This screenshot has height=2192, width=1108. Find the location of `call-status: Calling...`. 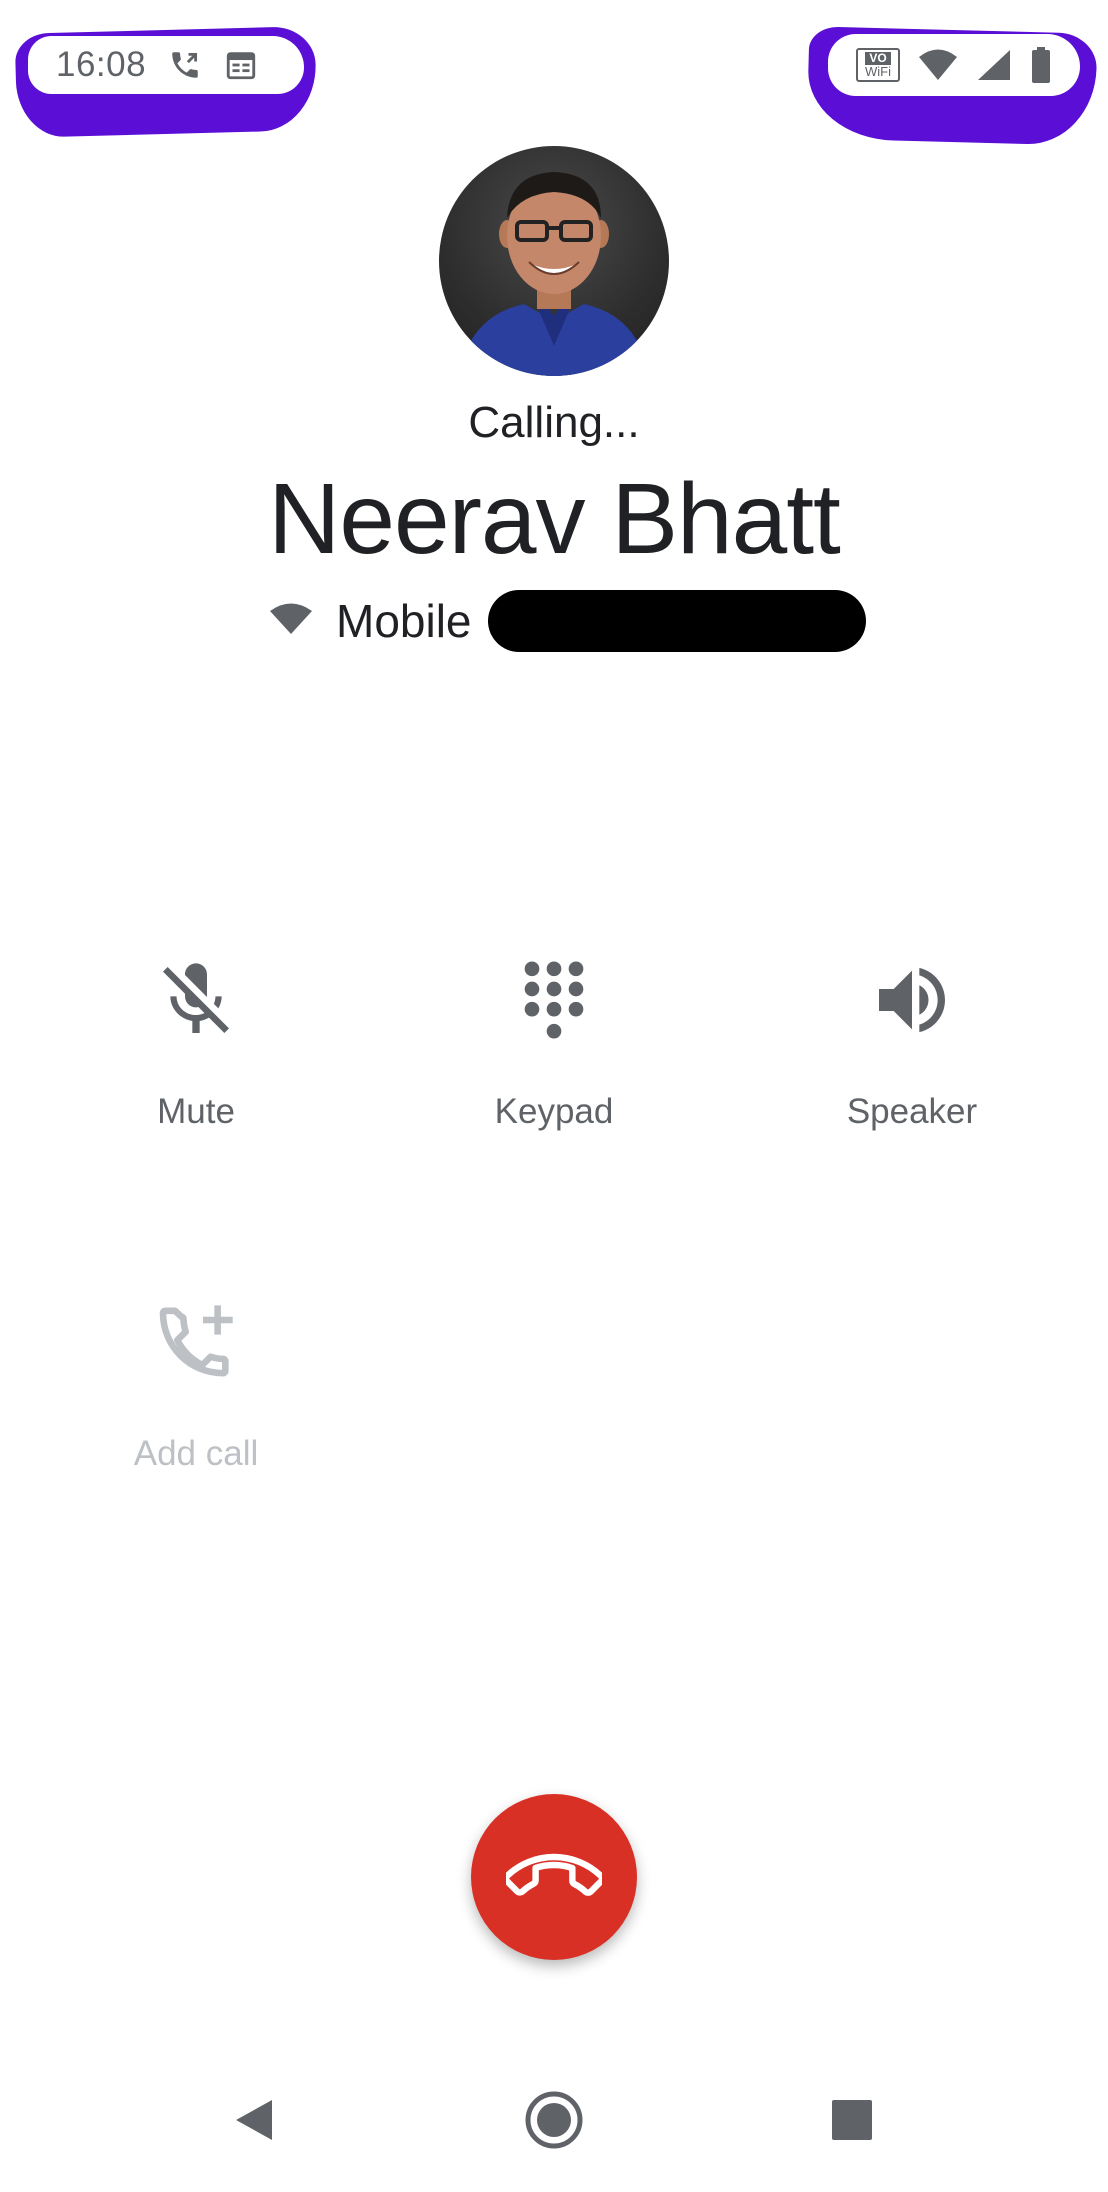

call-status: Calling... is located at coordinates (554, 422).